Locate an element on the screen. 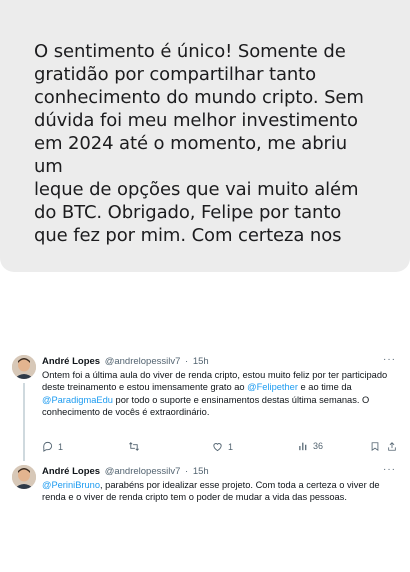 The width and height of the screenshot is (410, 572). like-button: 1 is located at coordinates (222, 446).